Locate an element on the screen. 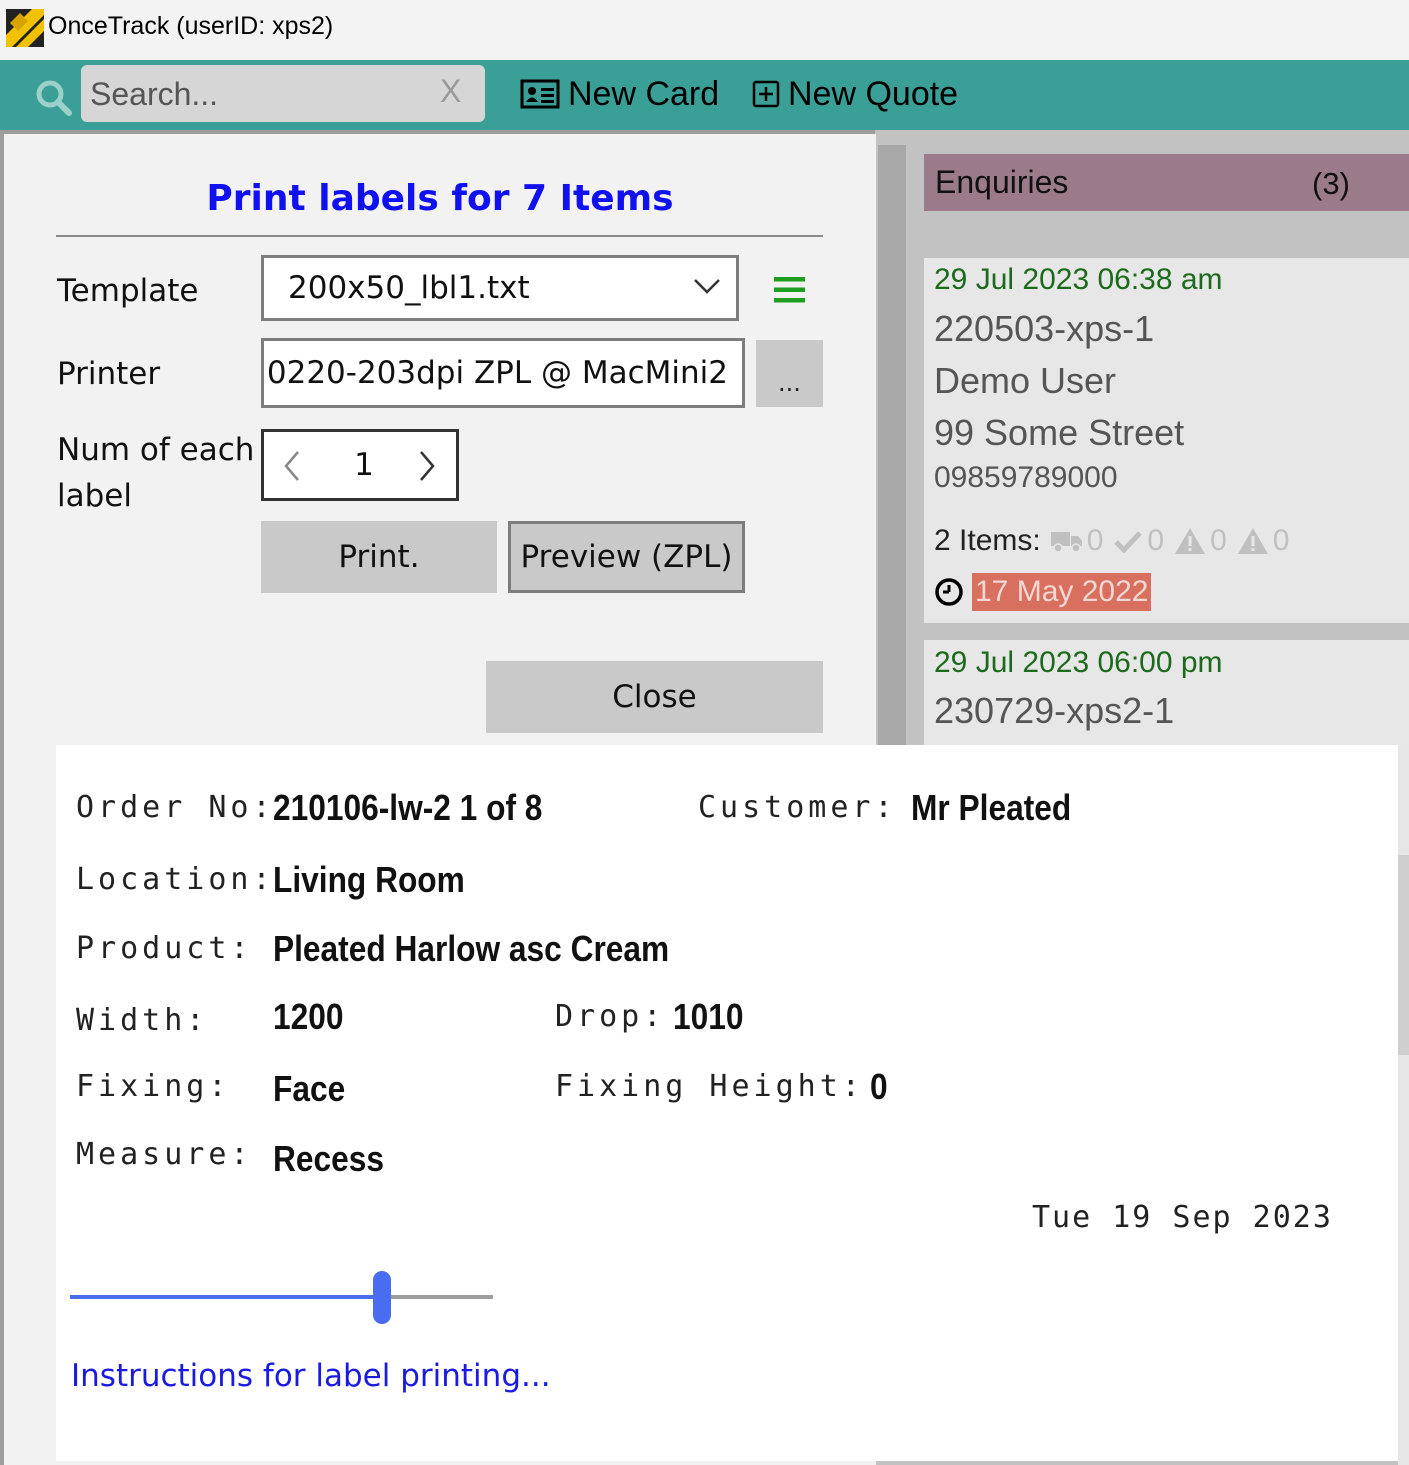 The image size is (1409, 1465). search-input is located at coordinates (260, 94).